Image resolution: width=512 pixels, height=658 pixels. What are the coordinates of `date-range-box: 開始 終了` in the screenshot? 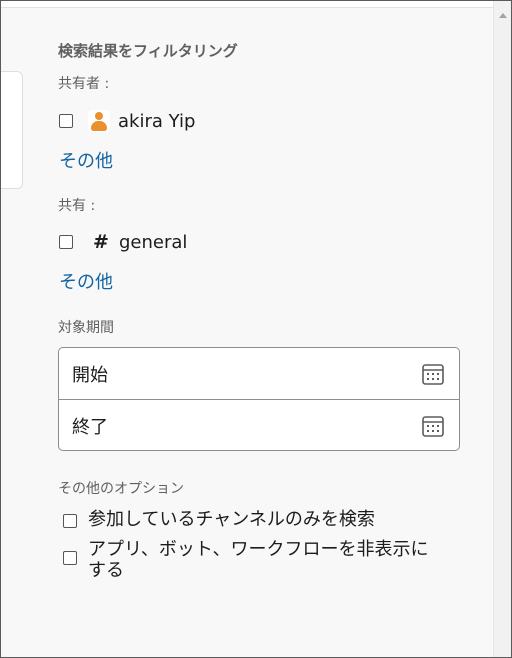 It's located at (259, 399).